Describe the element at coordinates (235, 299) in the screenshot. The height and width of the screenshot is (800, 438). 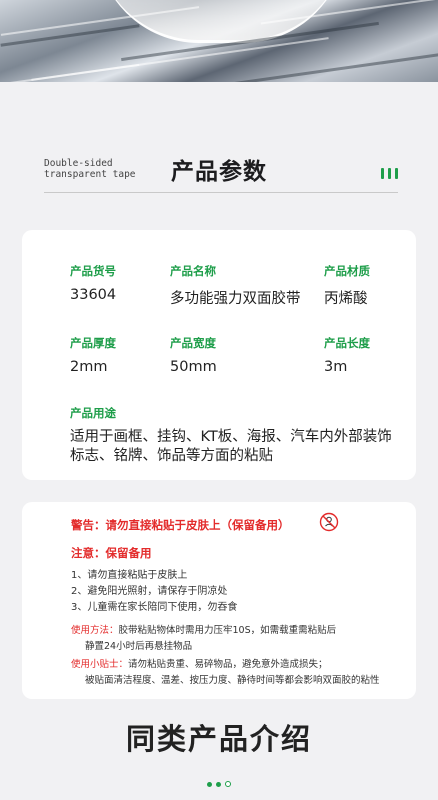
I see `name-value: 多功能强力双面胶带` at that location.